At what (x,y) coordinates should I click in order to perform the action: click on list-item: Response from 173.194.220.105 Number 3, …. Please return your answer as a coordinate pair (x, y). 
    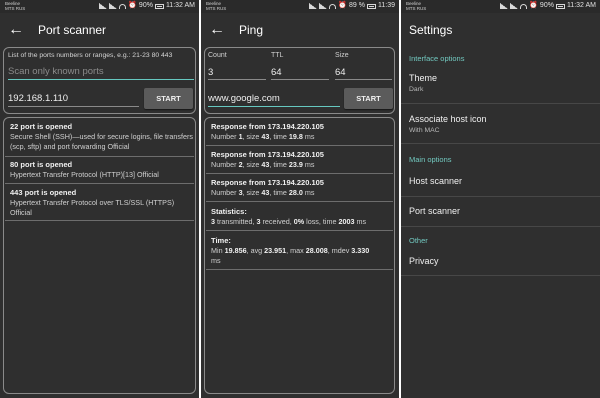
    Looking at the image, I should click on (304, 188).